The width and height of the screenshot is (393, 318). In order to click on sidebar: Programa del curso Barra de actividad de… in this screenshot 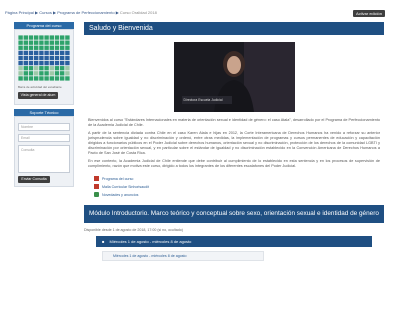, I will do `click(44, 106)`.